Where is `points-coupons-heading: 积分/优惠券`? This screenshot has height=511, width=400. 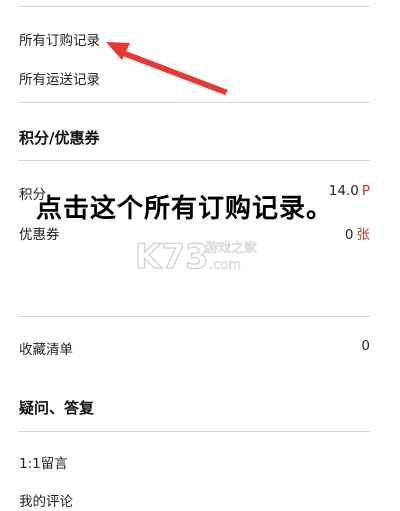
points-coupons-heading: 积分/优惠券 is located at coordinates (59, 138).